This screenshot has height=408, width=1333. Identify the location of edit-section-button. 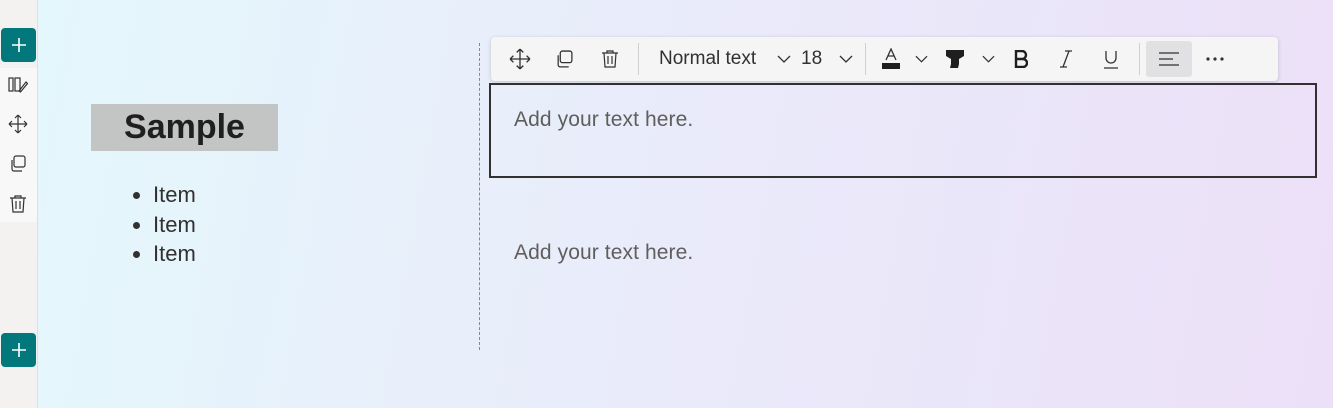
(18, 85).